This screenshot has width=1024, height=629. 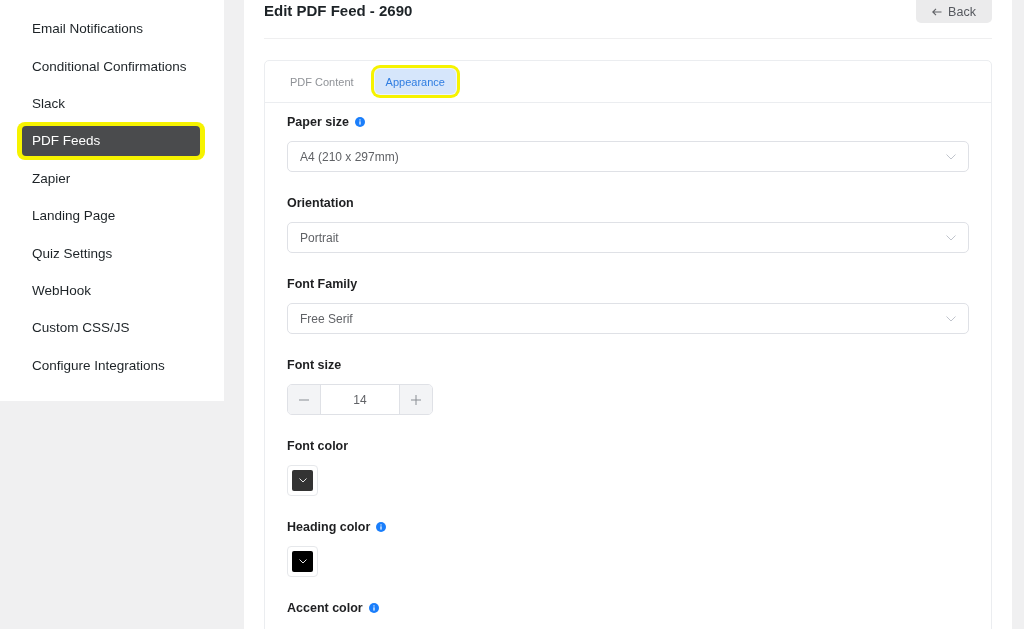 I want to click on sidebar-item: Configure Integrations, so click(x=111, y=365).